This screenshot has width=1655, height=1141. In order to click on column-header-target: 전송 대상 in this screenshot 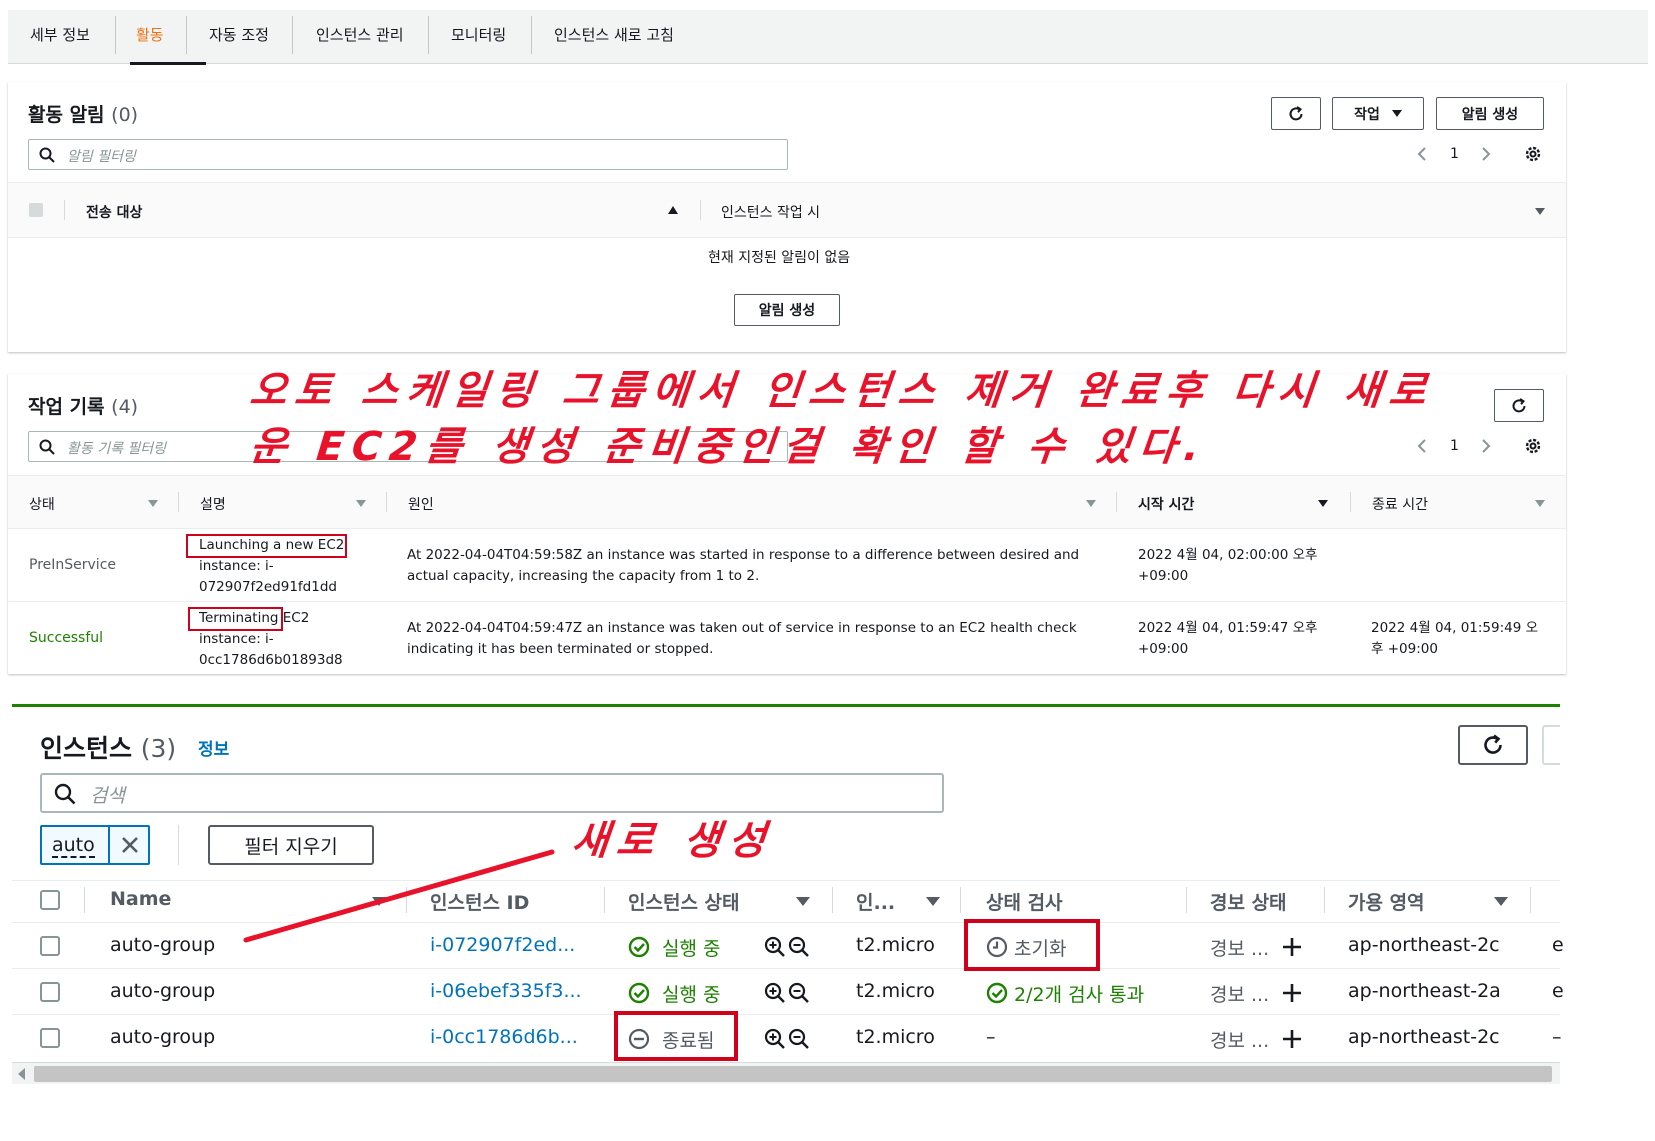, I will do `click(114, 212)`.